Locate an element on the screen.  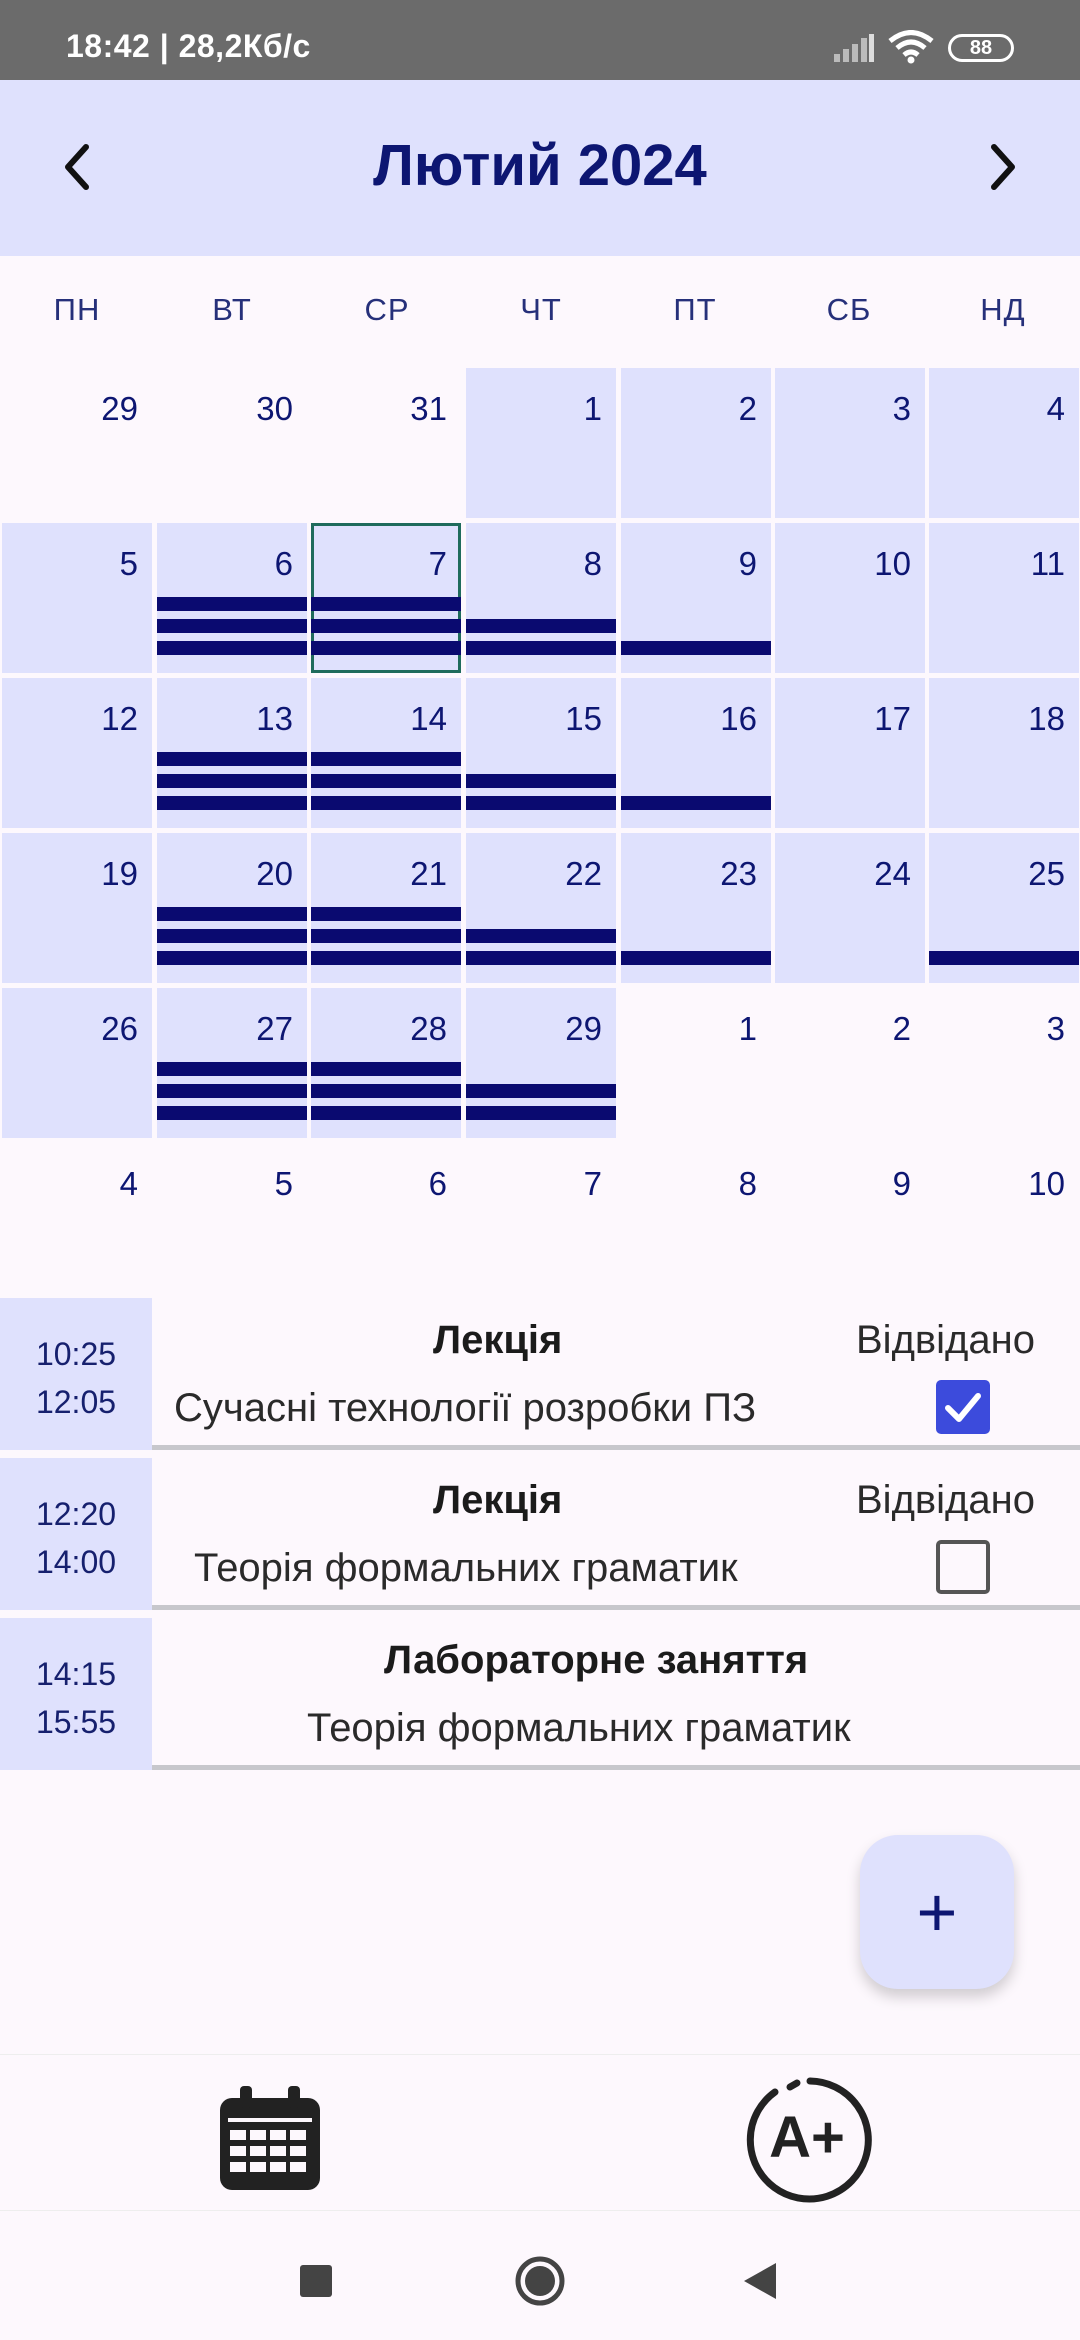
calendar-day: 19 is located at coordinates (77, 908).